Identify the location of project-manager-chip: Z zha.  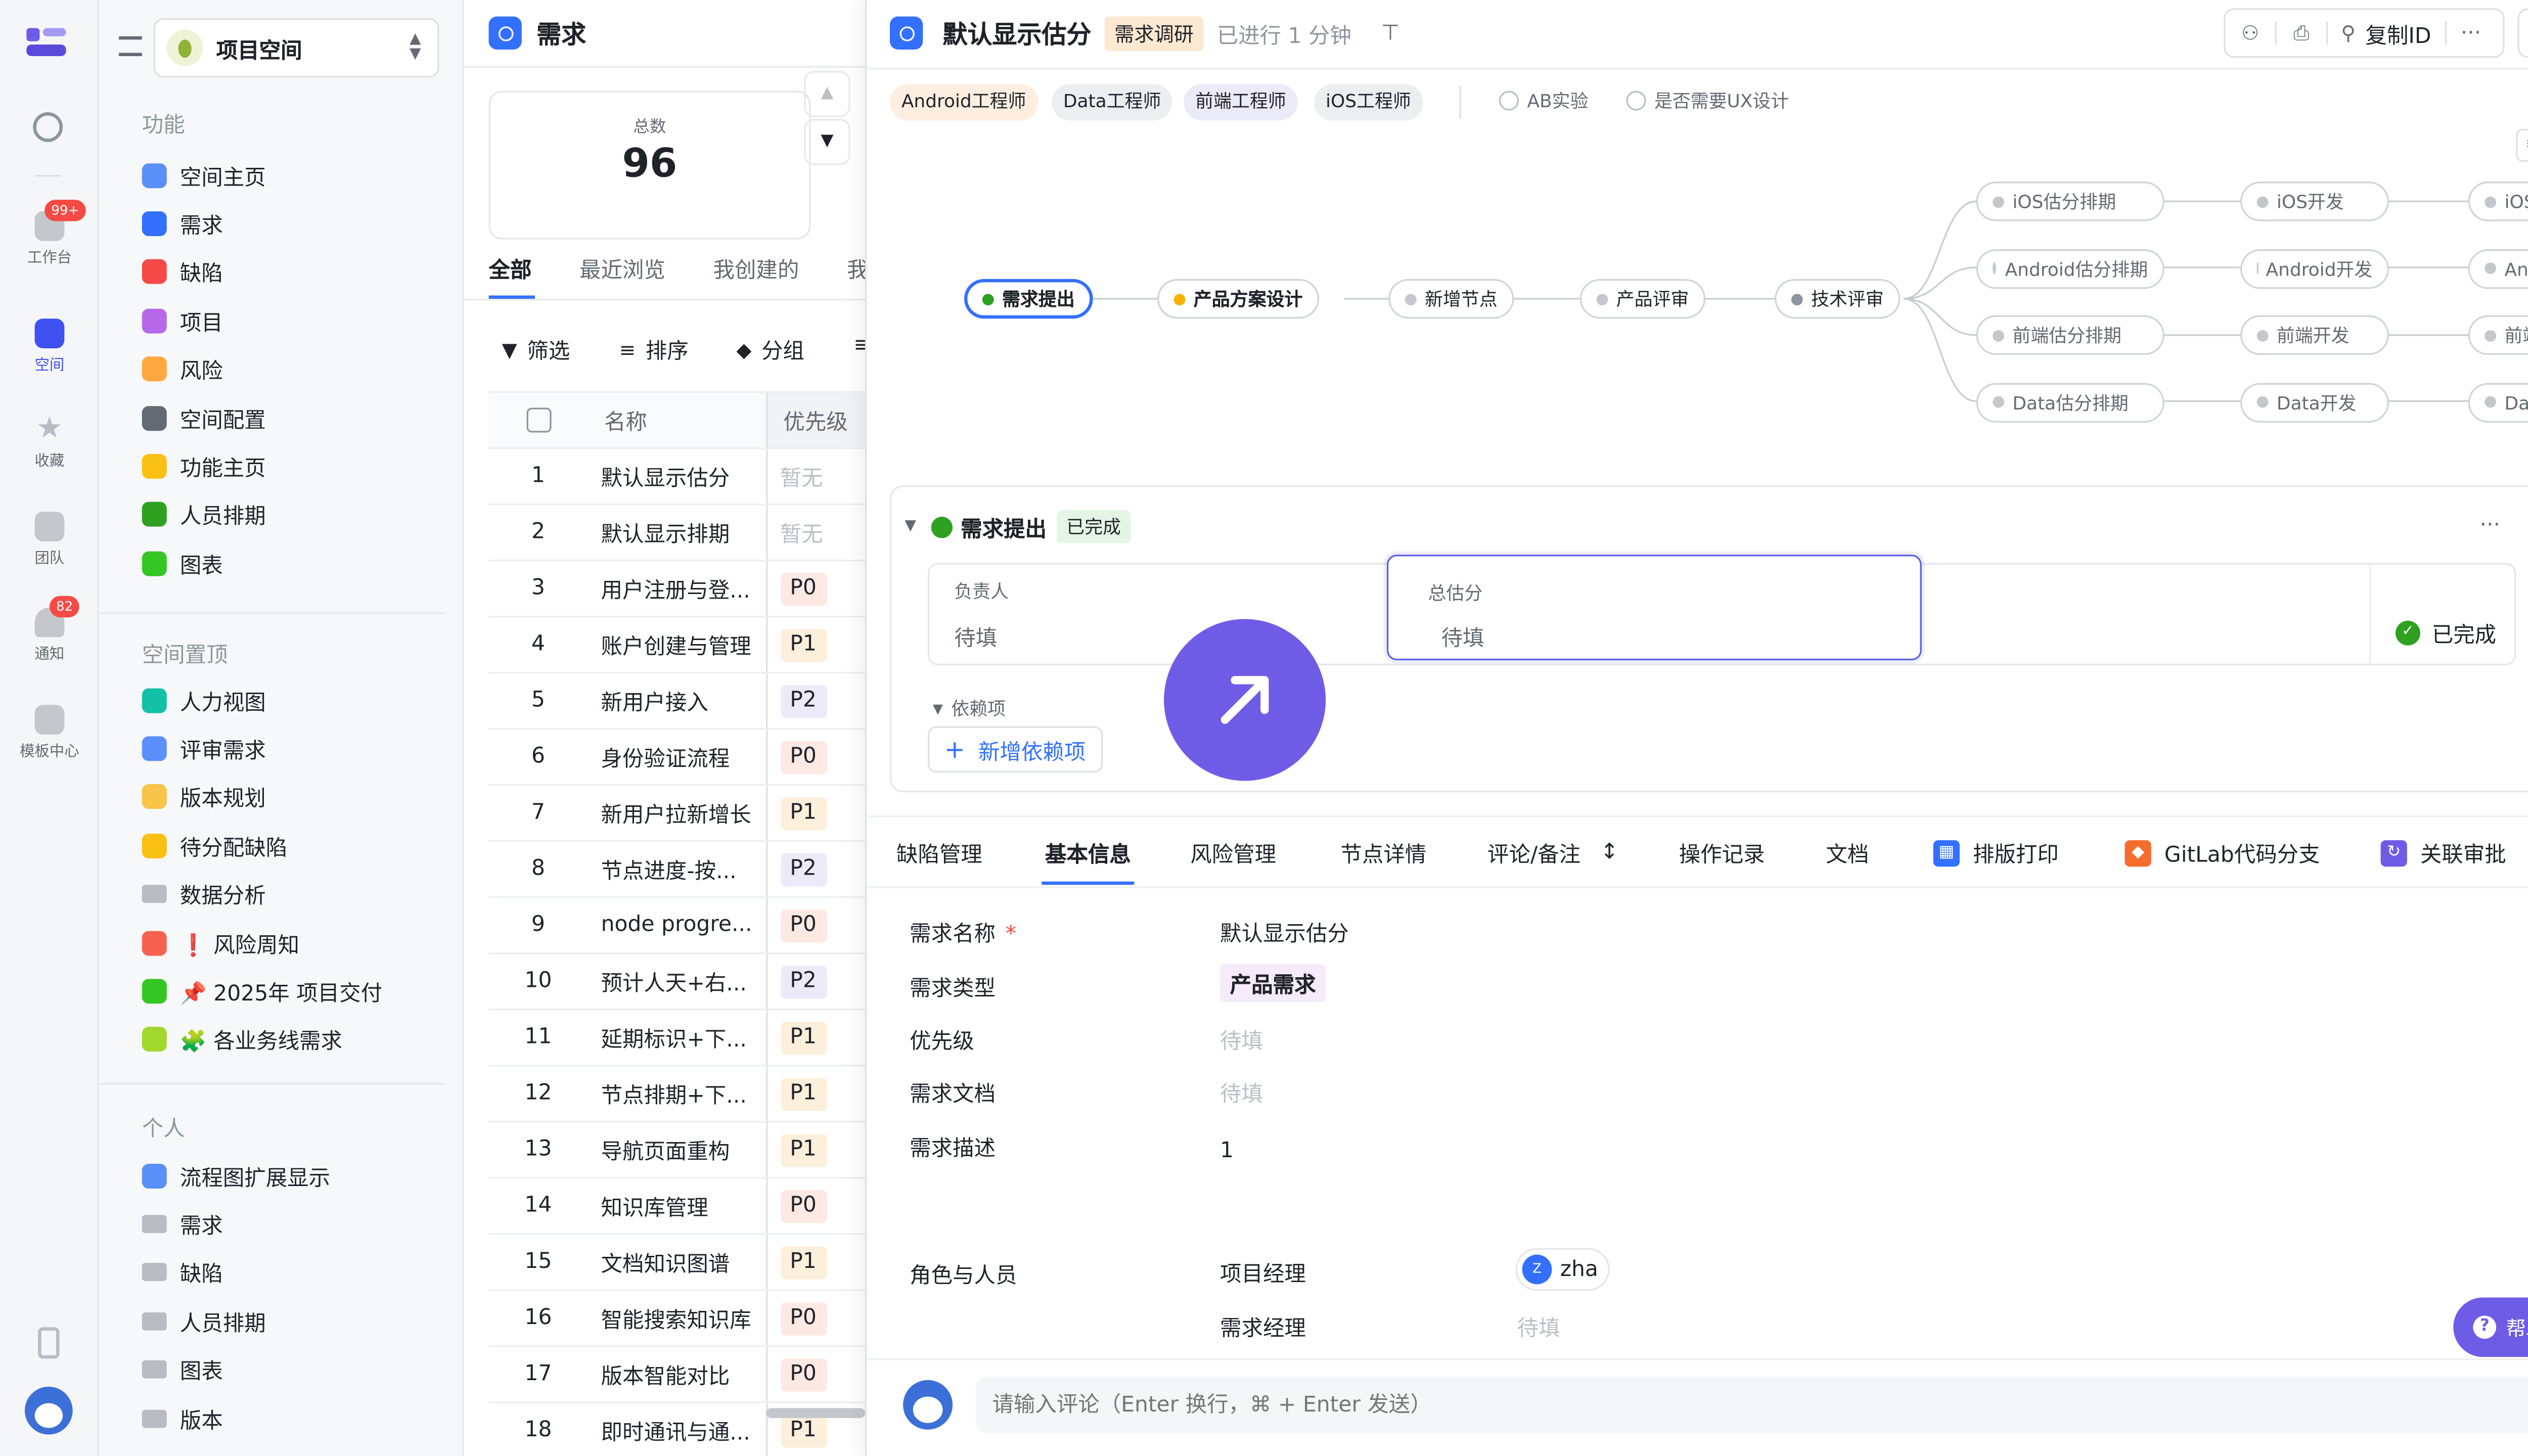
(1563, 1269).